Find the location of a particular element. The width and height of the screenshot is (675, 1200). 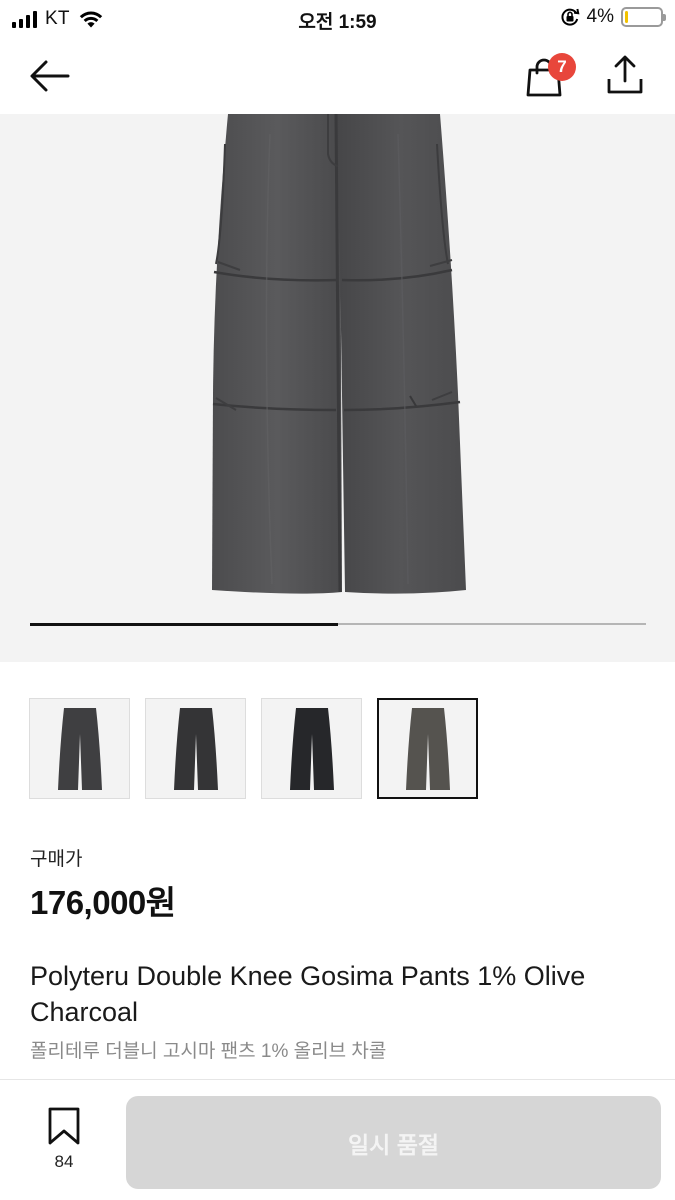

wishlist-count: 84 is located at coordinates (64, 1161).